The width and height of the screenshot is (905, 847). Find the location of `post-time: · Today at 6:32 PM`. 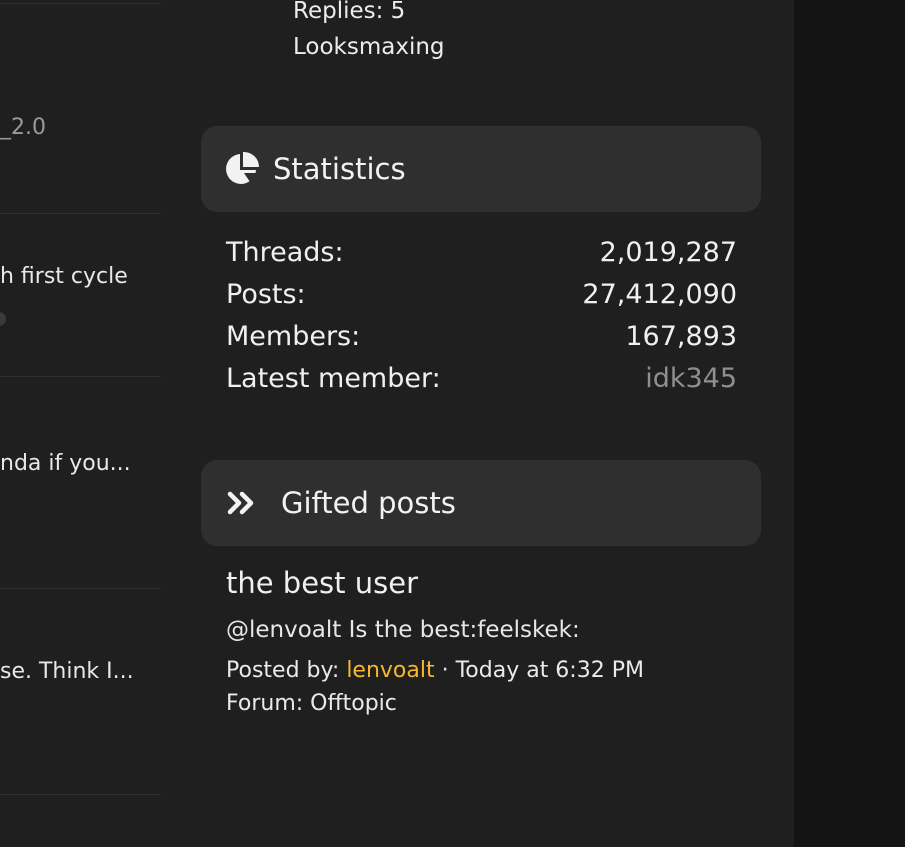

post-time: · Today at 6:32 PM is located at coordinates (539, 670).